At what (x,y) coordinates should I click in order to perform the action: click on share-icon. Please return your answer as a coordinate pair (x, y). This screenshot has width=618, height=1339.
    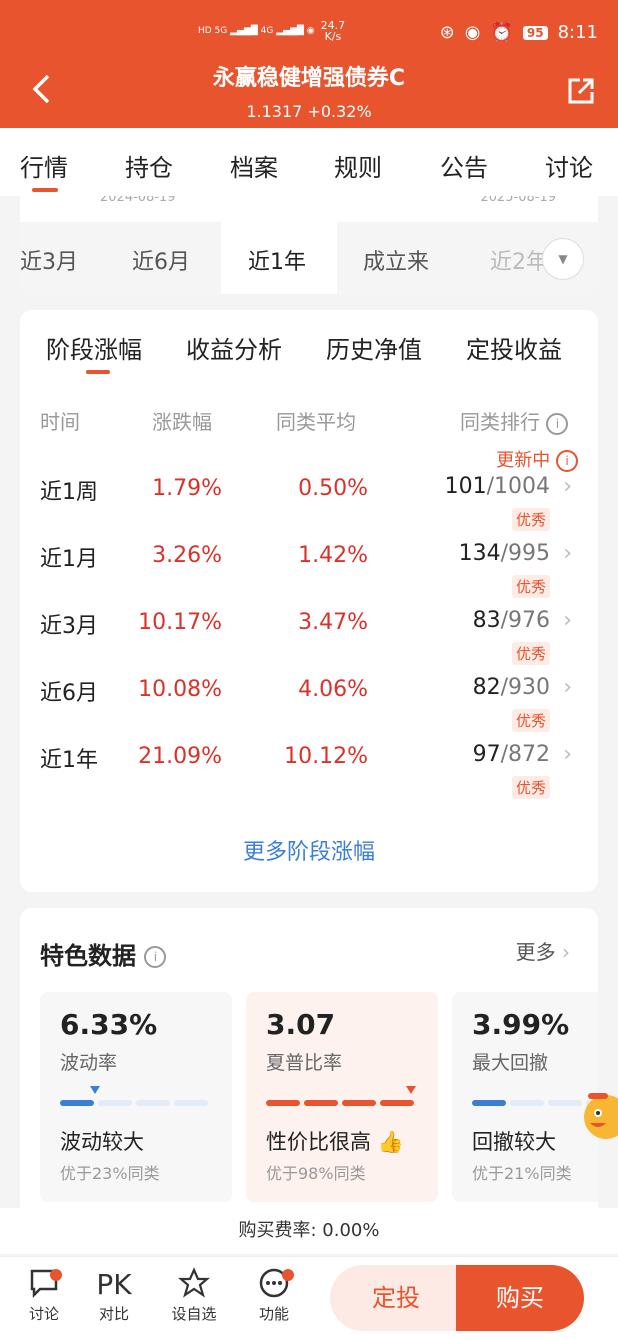
    Looking at the image, I should click on (581, 91).